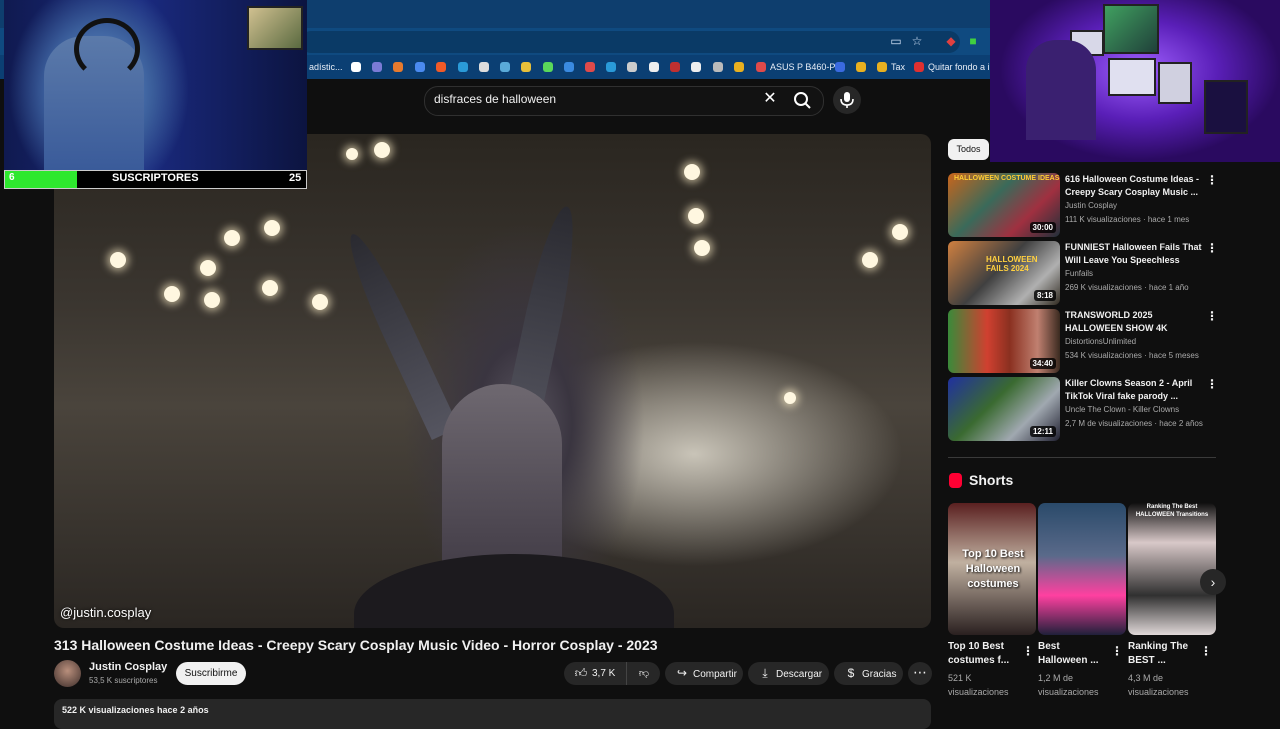  Describe the element at coordinates (128, 667) in the screenshot. I see `channel-name: Justin Cosplay` at that location.